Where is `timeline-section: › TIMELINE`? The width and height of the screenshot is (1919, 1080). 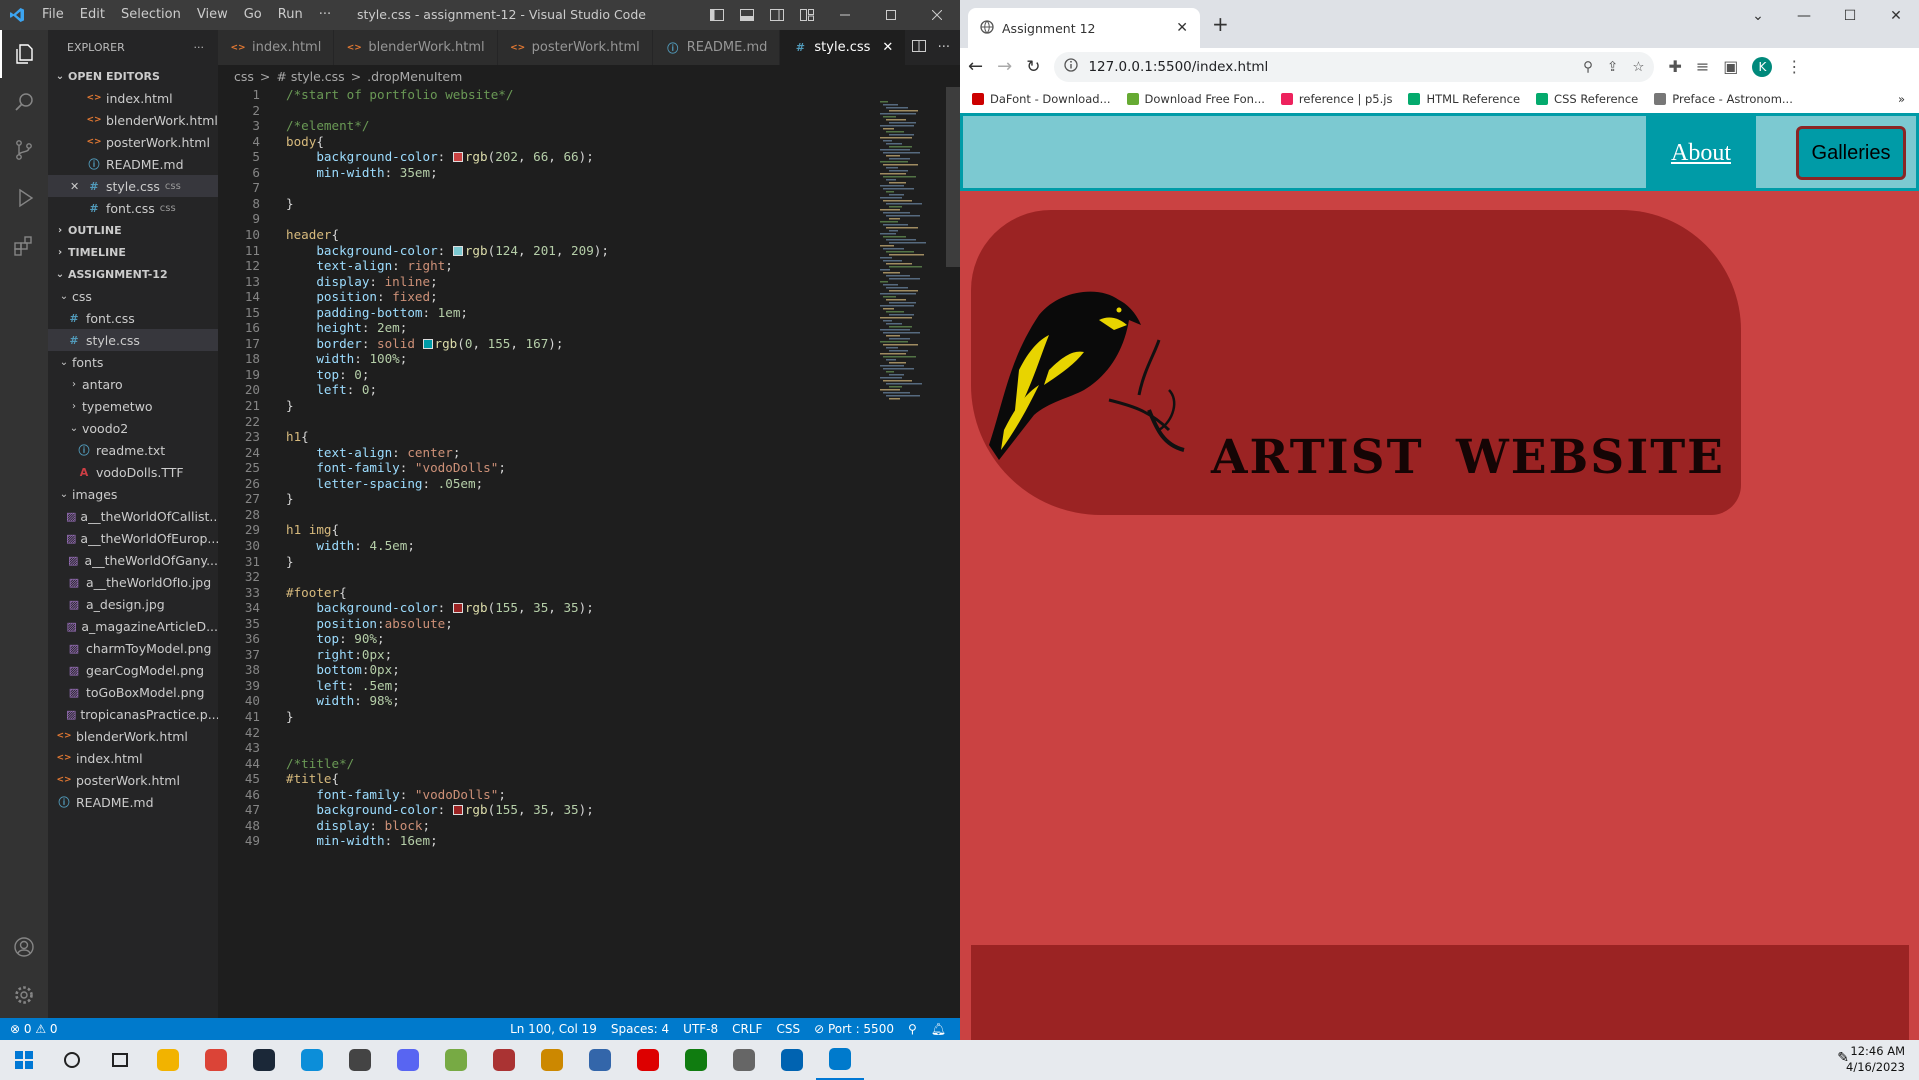
timeline-section: › TIMELINE is located at coordinates (133, 252).